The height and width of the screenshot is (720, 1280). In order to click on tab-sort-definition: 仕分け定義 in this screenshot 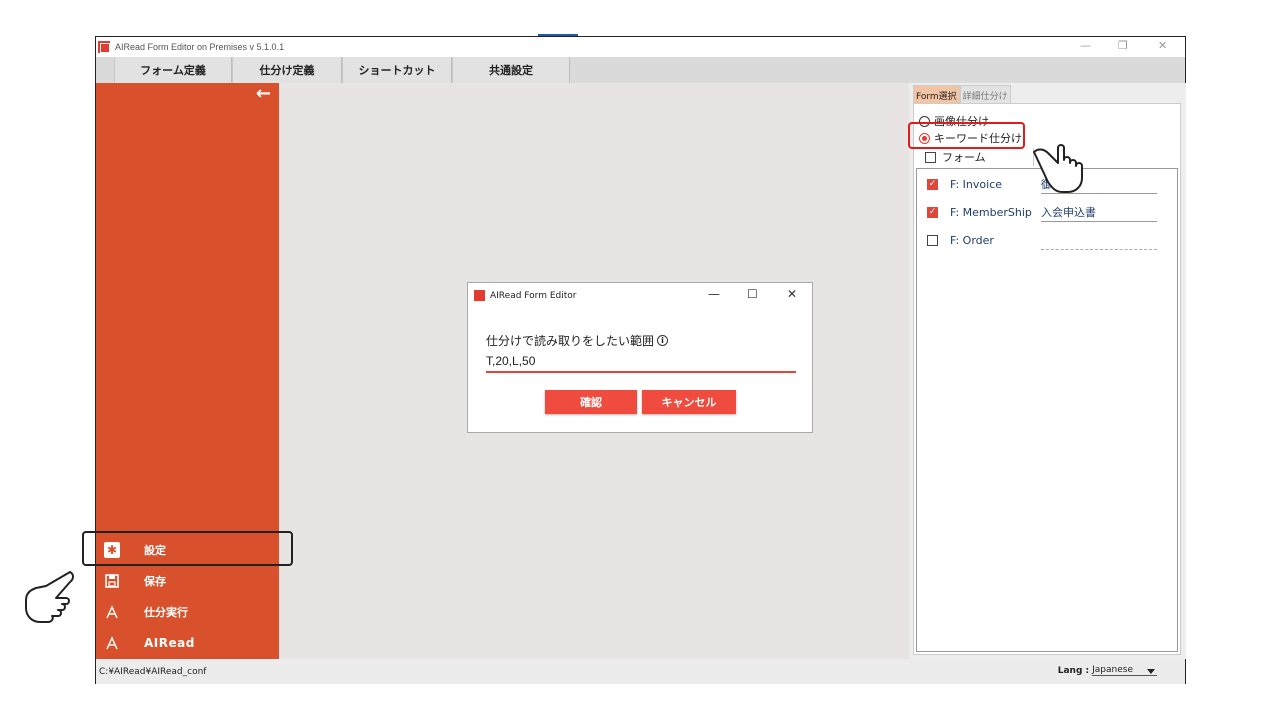, I will do `click(287, 70)`.